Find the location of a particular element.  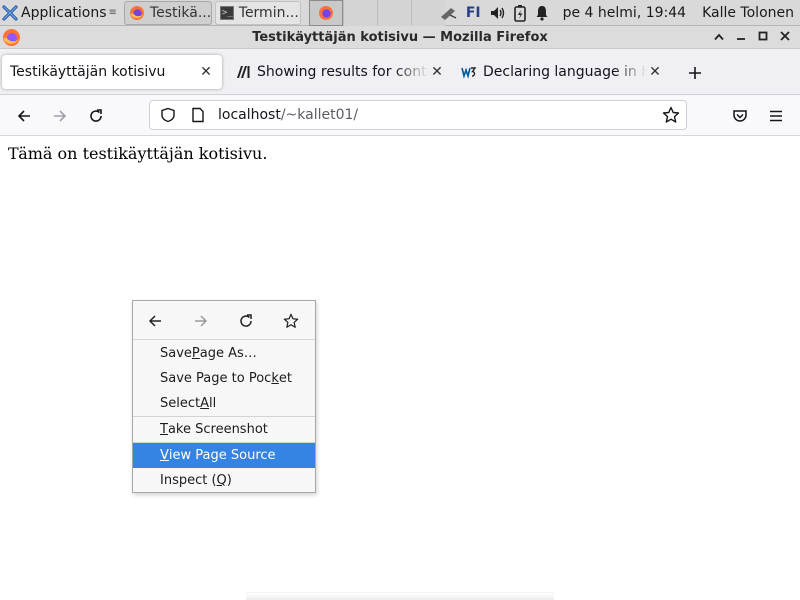

navigation-toolbar: localhost/~kallet01/ is located at coordinates (400, 115).